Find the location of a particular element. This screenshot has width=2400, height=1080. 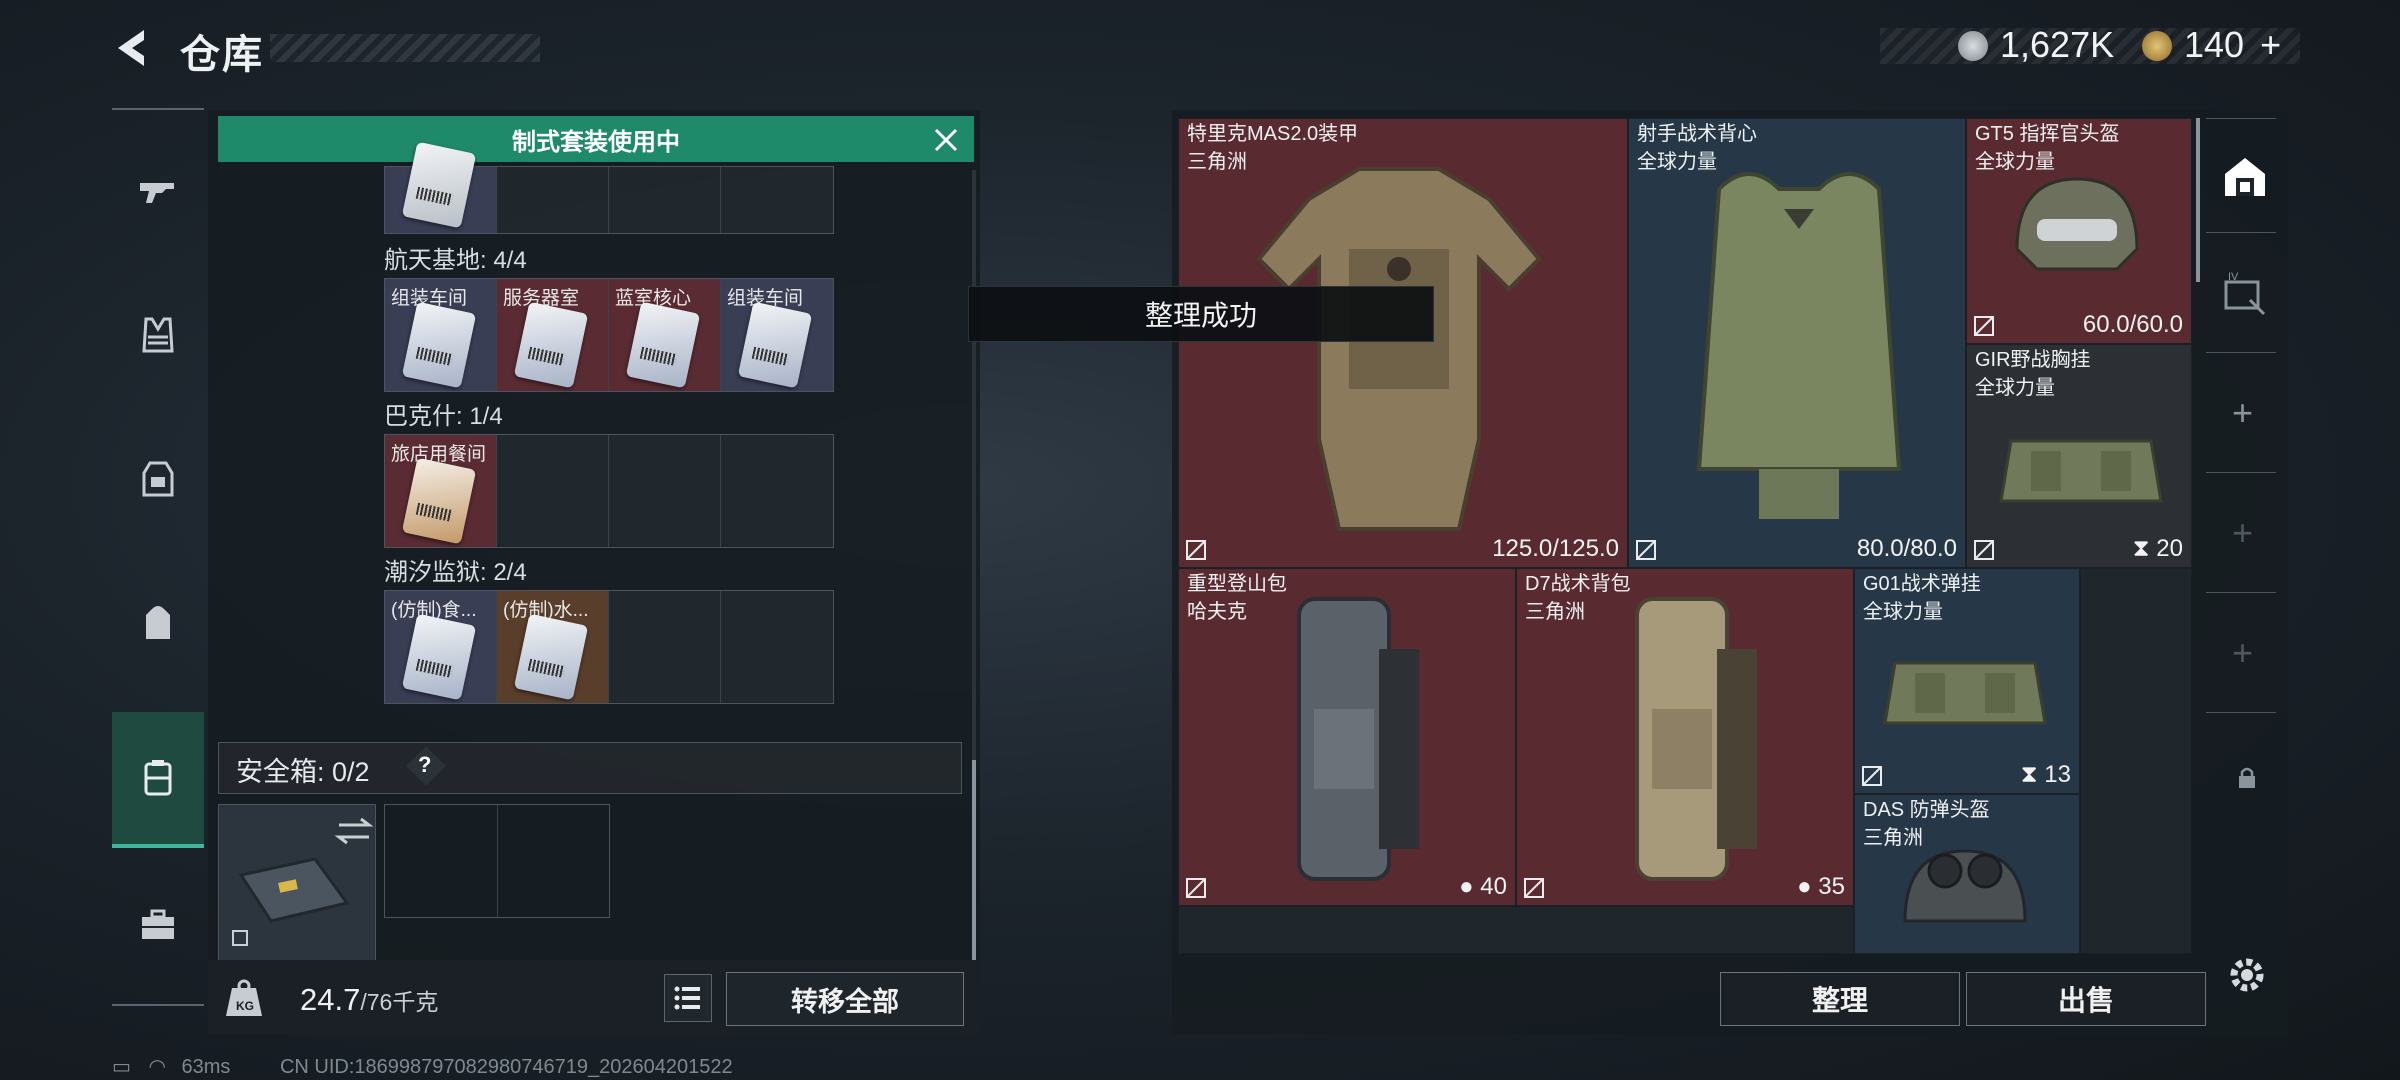

key-label: 服务器室 is located at coordinates (541, 298).